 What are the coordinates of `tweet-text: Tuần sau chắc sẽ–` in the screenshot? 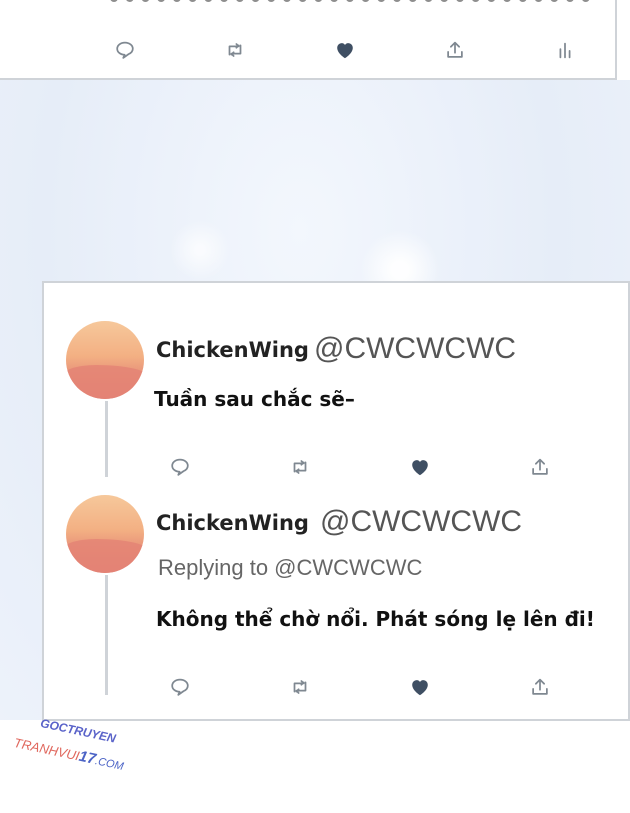 It's located at (254, 399).